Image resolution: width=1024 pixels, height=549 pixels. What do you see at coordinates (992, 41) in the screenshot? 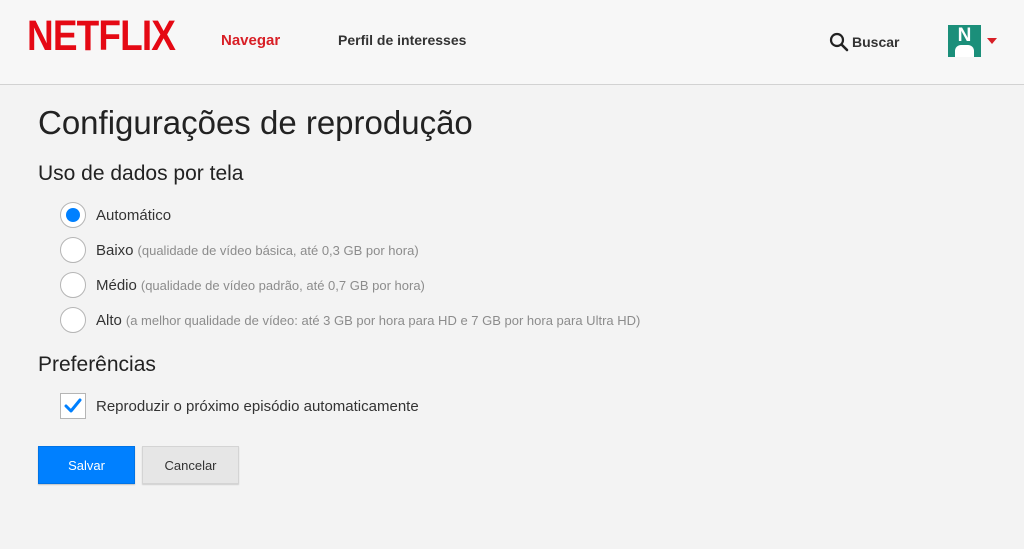
I see `caret-down-icon` at bounding box center [992, 41].